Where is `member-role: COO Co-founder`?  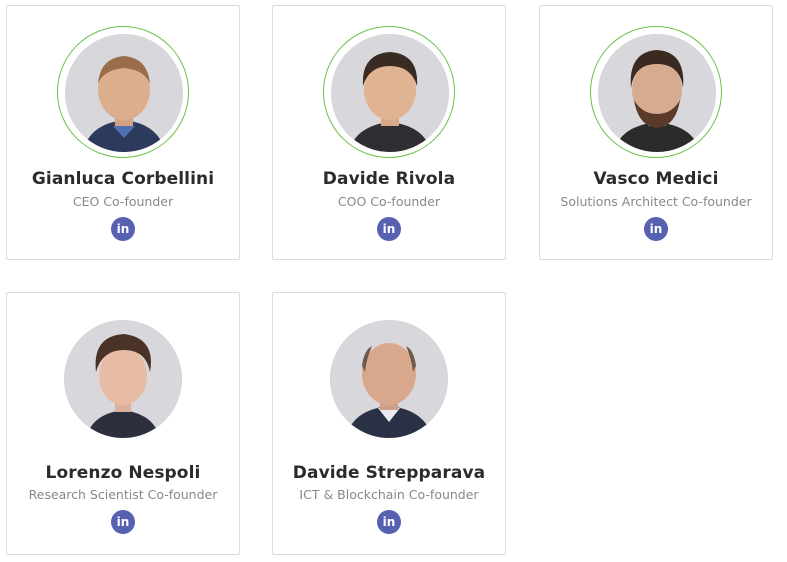 member-role: COO Co-founder is located at coordinates (389, 201).